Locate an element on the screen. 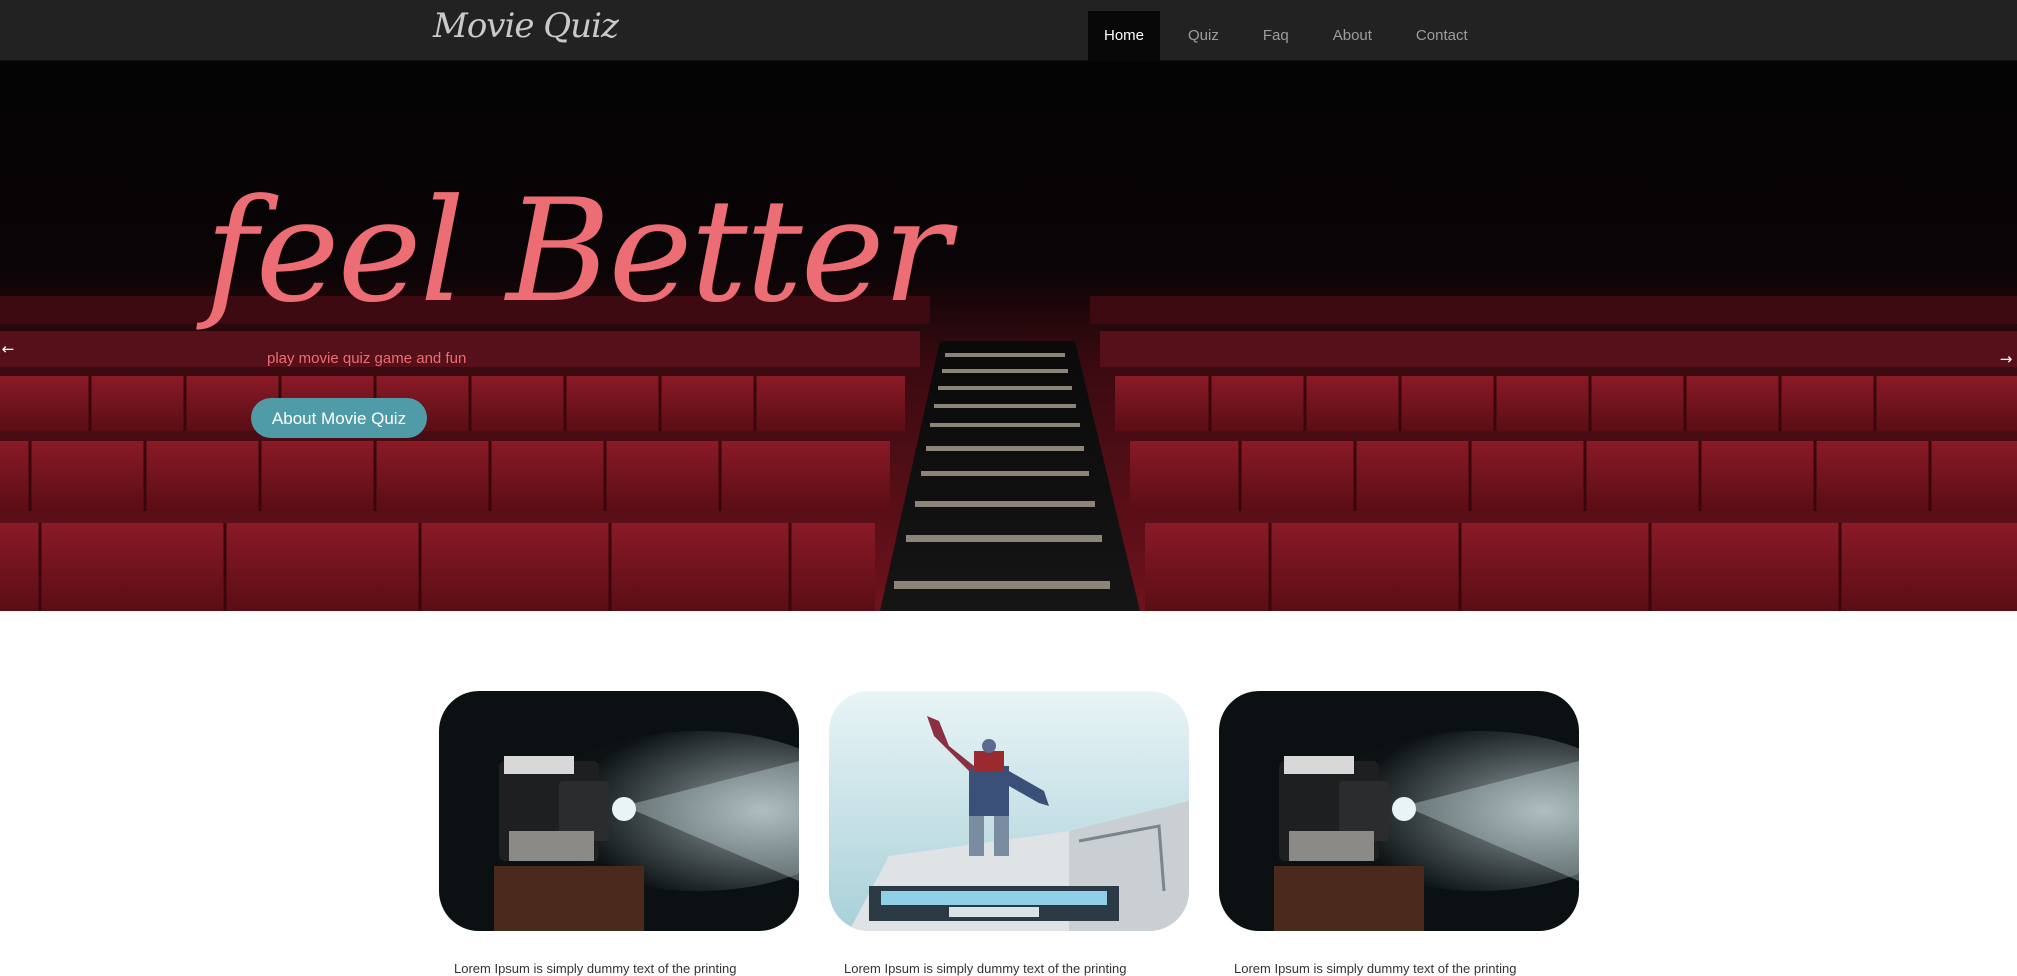 The image size is (2017, 976). arrow-left-icon: ← is located at coordinates (8, 349).